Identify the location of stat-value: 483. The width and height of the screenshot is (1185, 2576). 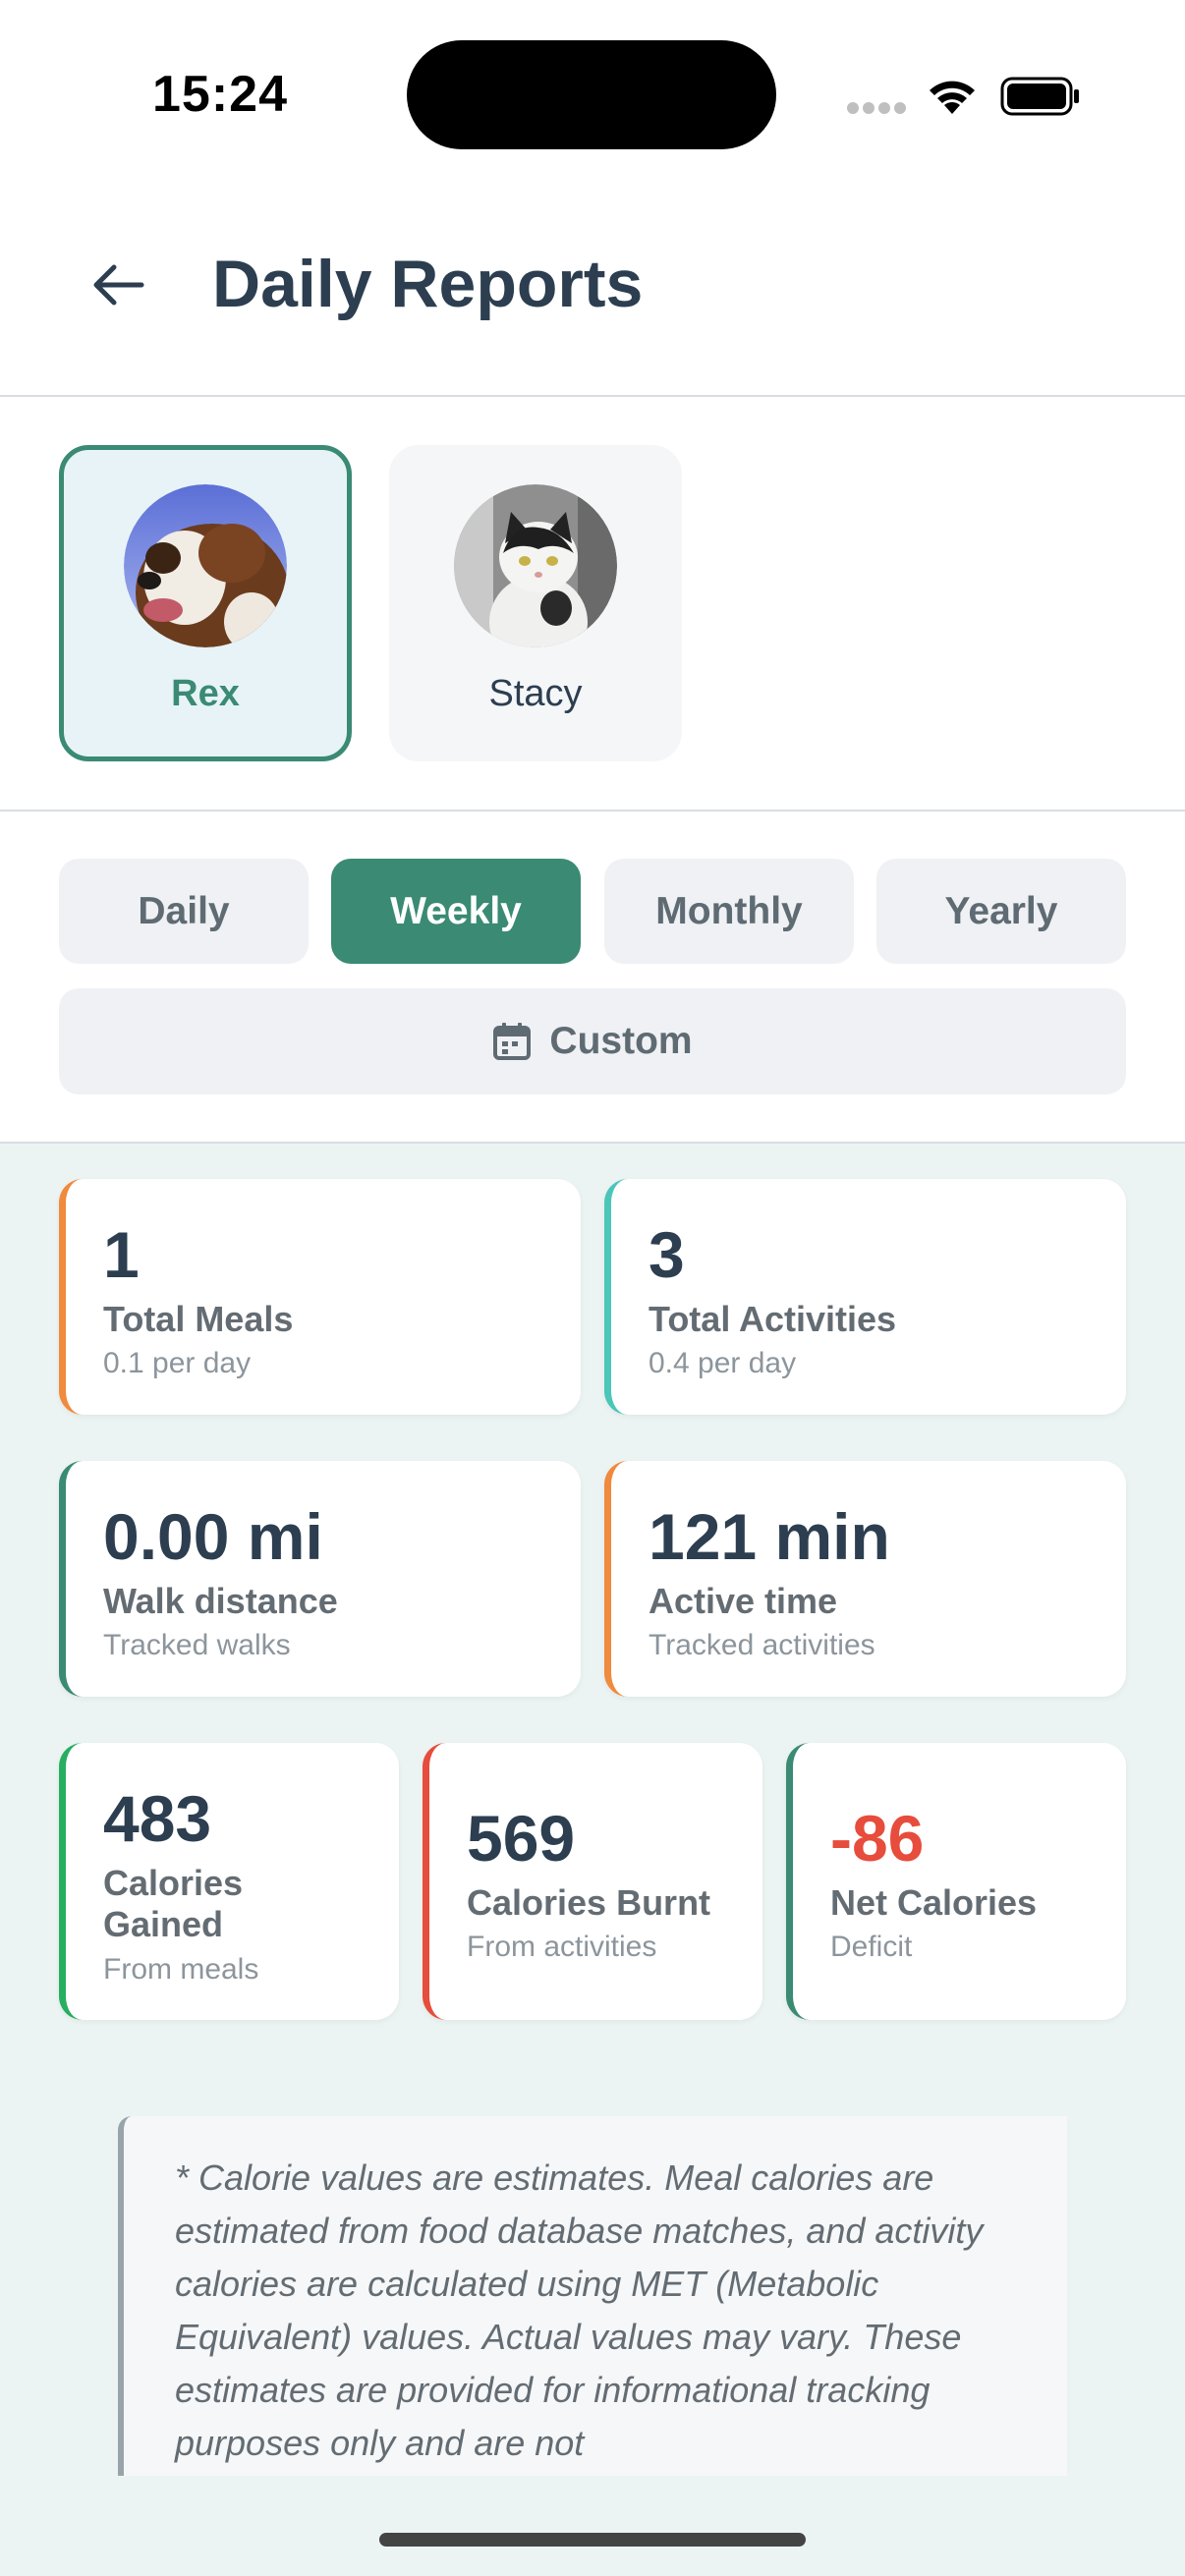
(157, 1818).